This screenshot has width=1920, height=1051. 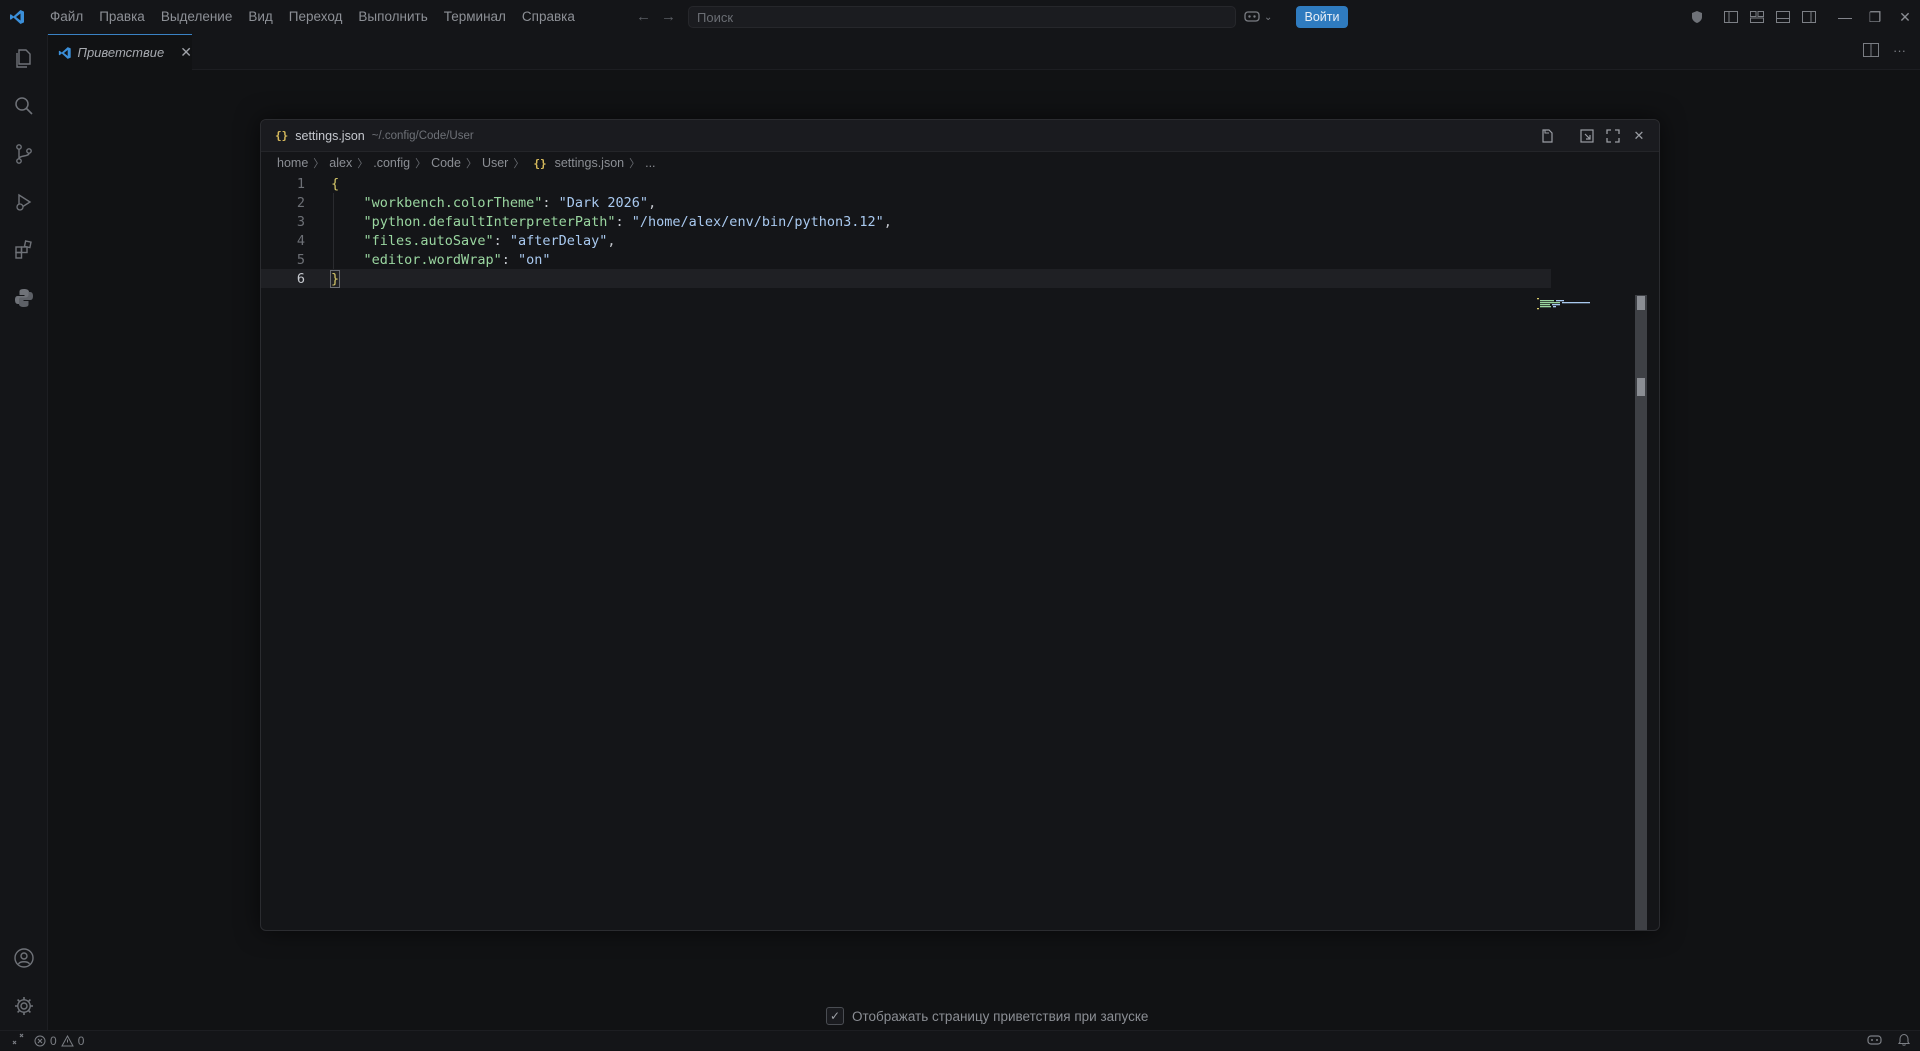 What do you see at coordinates (24, 298) in the screenshot?
I see `python-icon` at bounding box center [24, 298].